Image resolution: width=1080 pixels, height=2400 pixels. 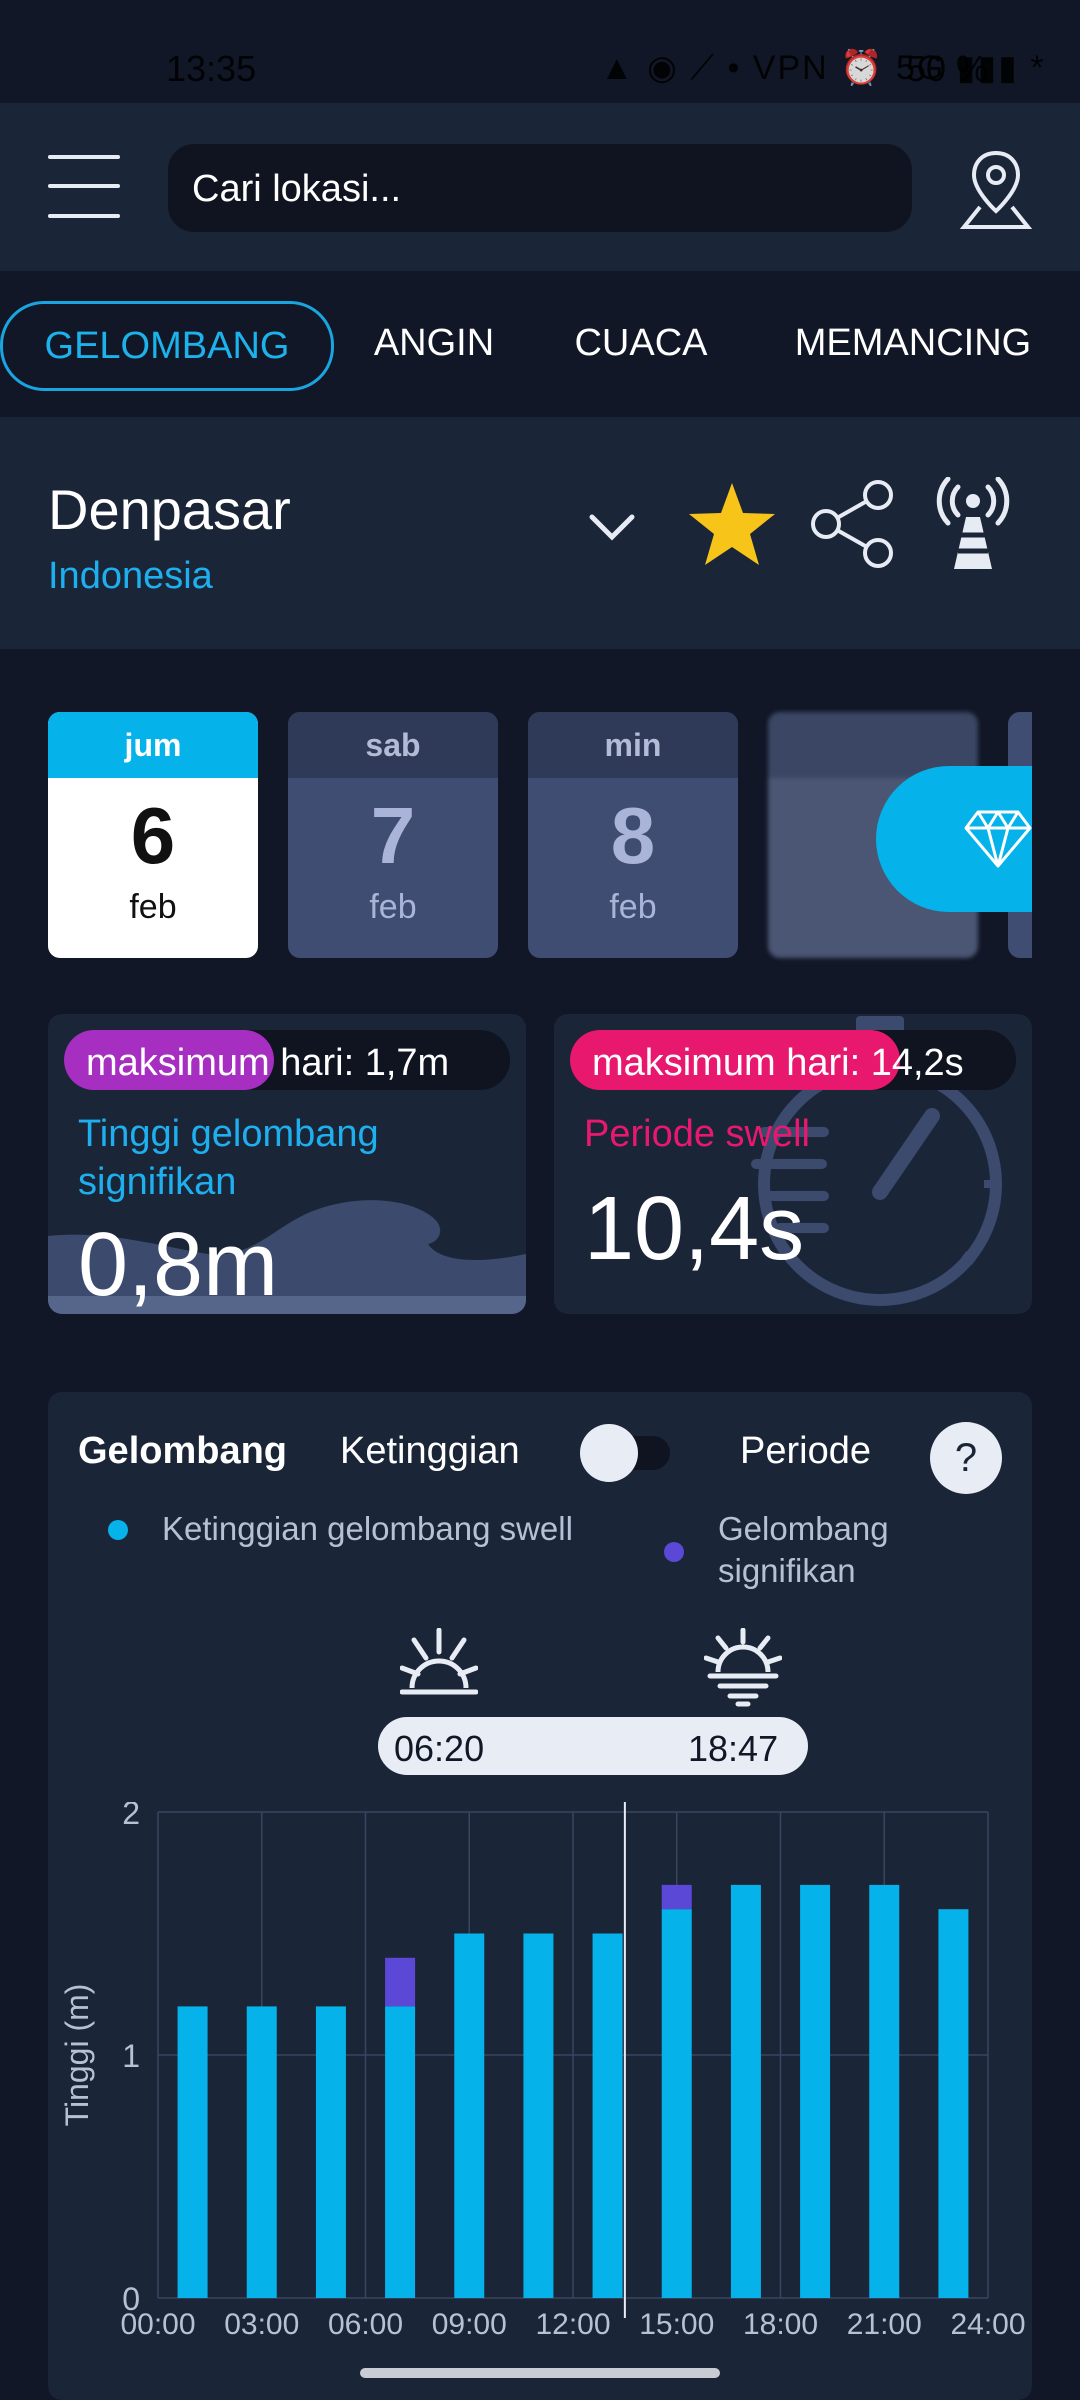 What do you see at coordinates (778, 1063) in the screenshot?
I see `period-max-label: maksimum hari: 14,2s` at bounding box center [778, 1063].